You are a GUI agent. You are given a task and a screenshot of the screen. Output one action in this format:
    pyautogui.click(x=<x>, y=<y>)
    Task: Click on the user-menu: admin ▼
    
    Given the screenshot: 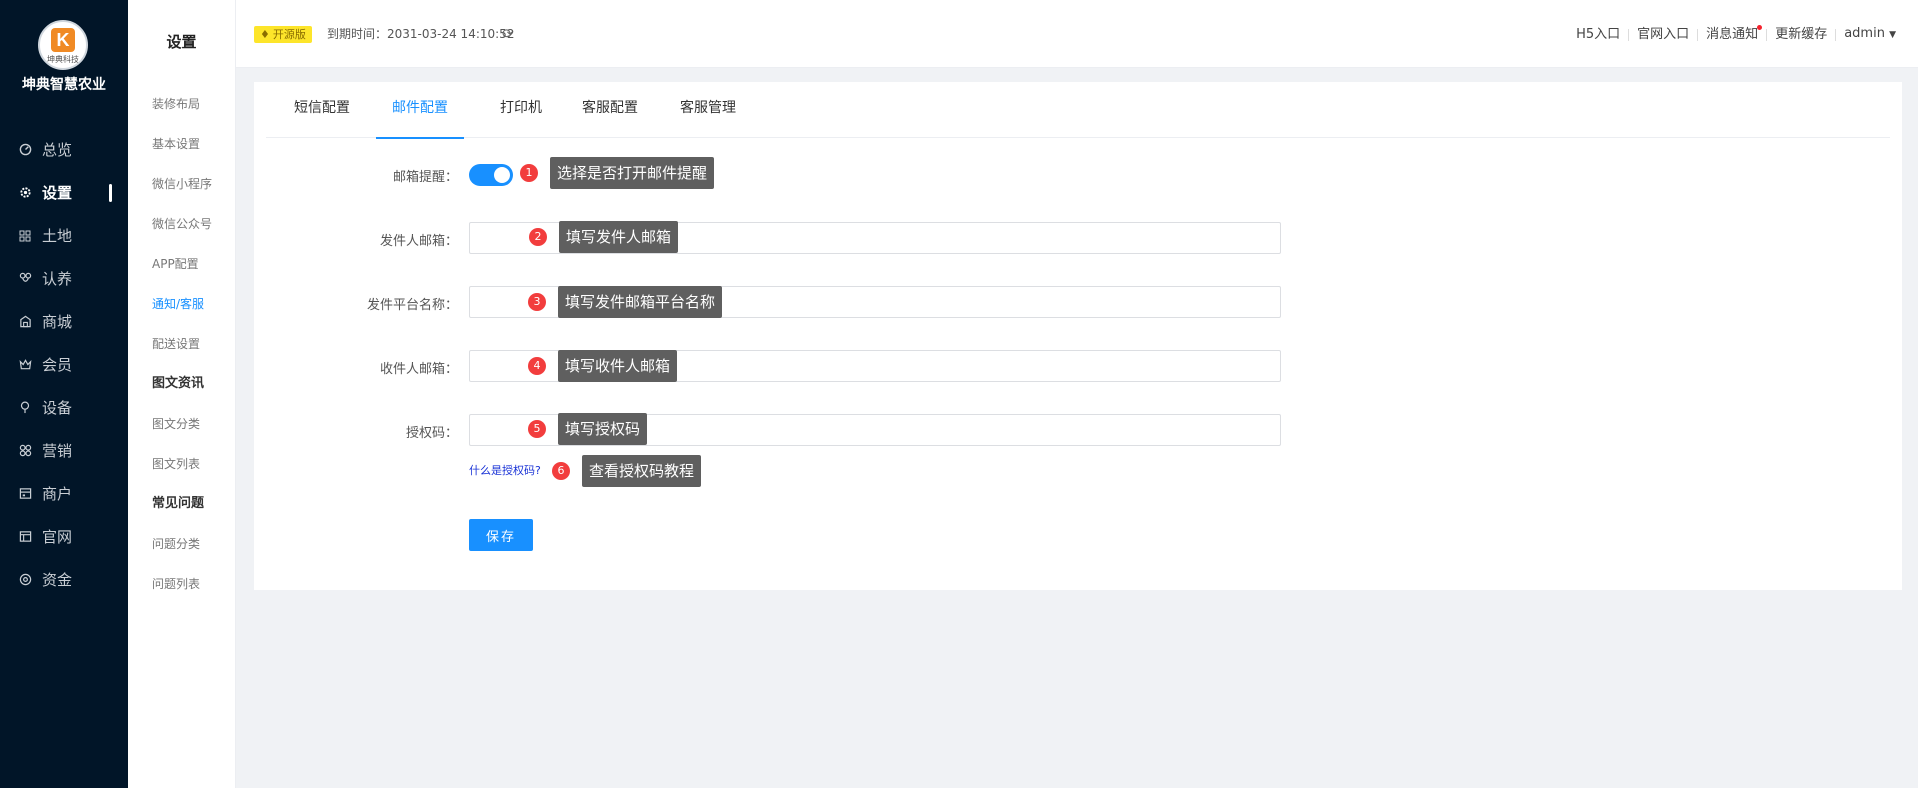 What is the action you would take?
    pyautogui.click(x=1870, y=34)
    